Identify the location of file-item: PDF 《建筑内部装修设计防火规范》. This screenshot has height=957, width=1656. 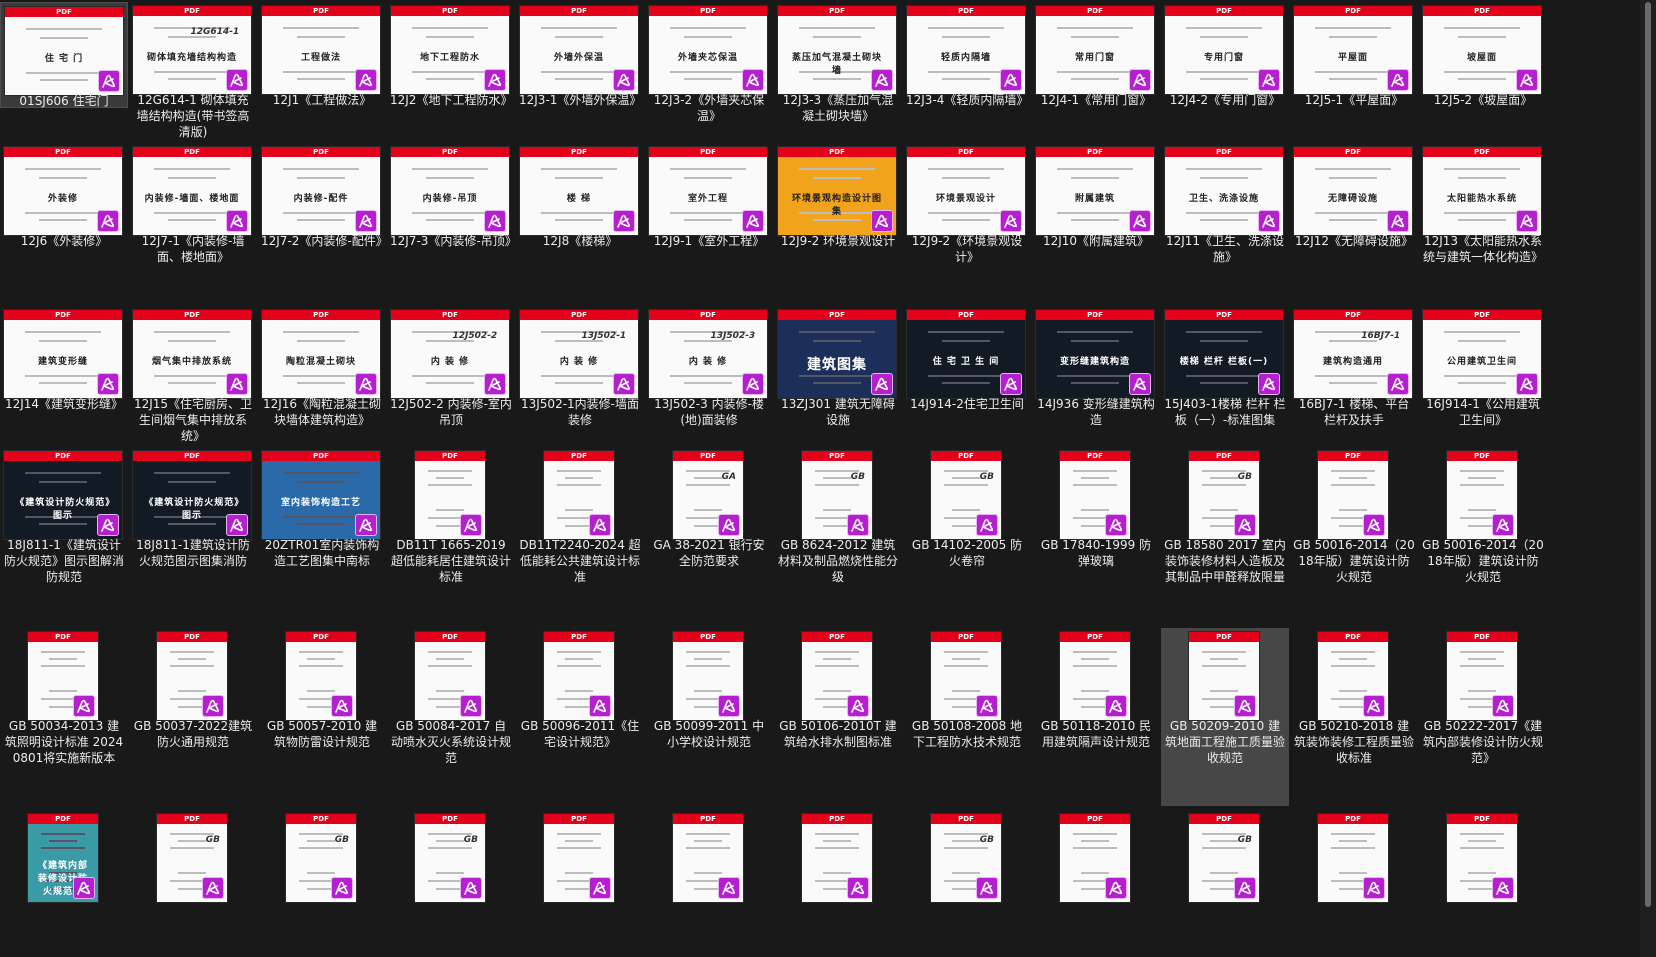
(64, 880).